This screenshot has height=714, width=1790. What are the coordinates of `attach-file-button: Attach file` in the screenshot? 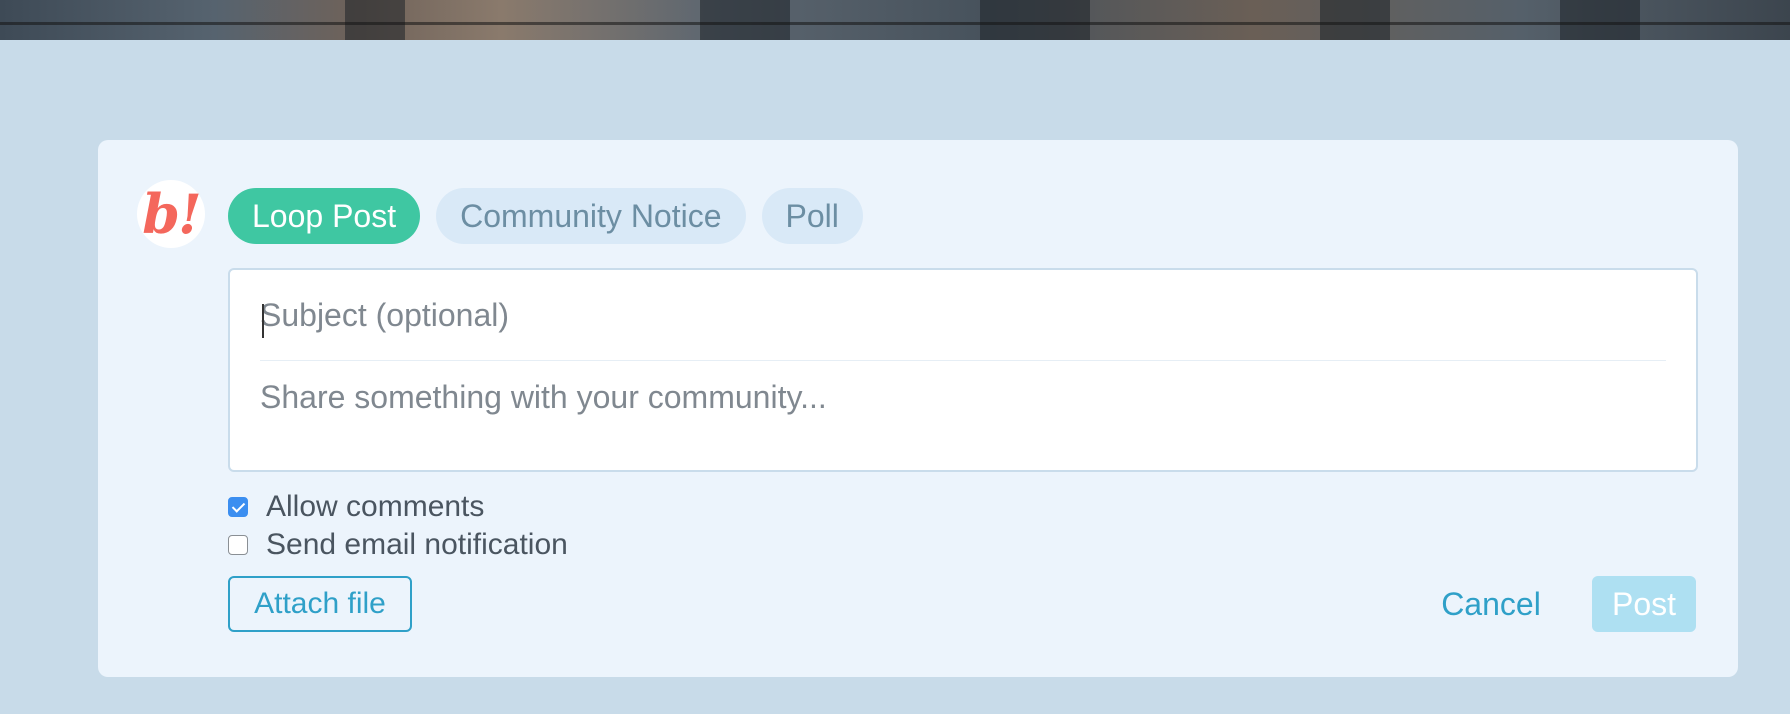 It's located at (320, 604).